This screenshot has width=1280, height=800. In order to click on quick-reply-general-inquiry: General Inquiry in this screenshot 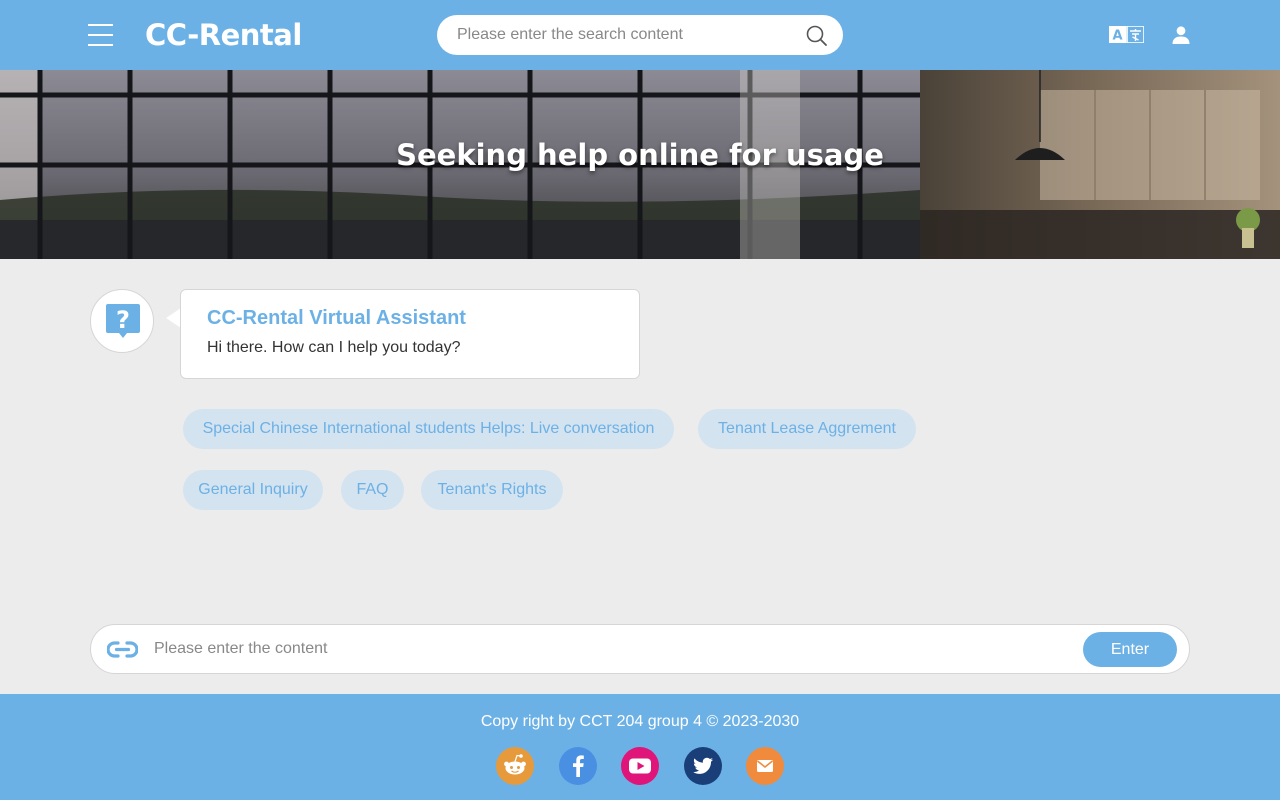, I will do `click(253, 490)`.